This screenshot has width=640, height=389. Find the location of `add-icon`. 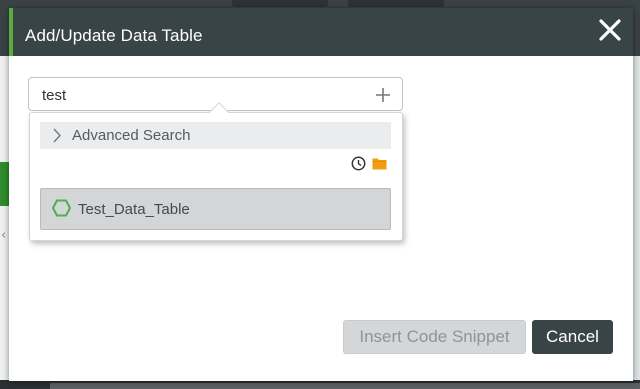

add-icon is located at coordinates (383, 95).